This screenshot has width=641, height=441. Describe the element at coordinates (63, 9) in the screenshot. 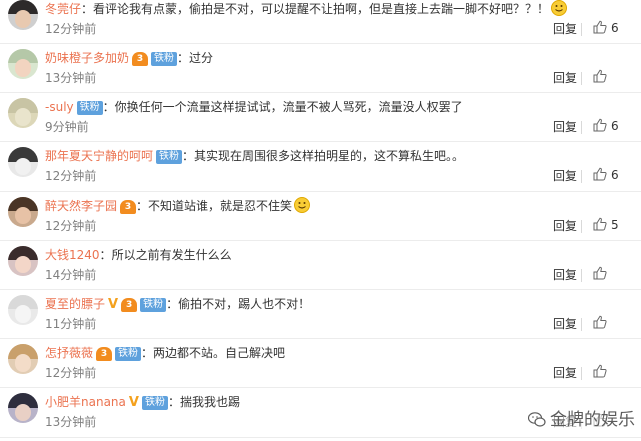

I see `username-link: 冬莞仔` at that location.